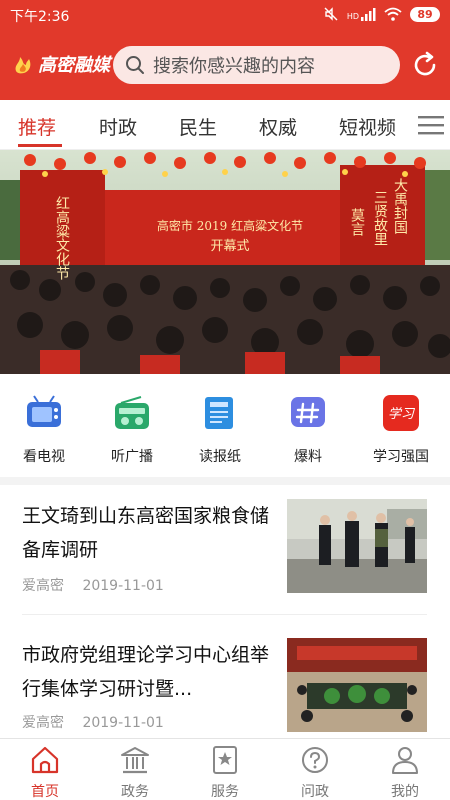  I want to click on xuexi-logo-icon: 学习, so click(401, 413).